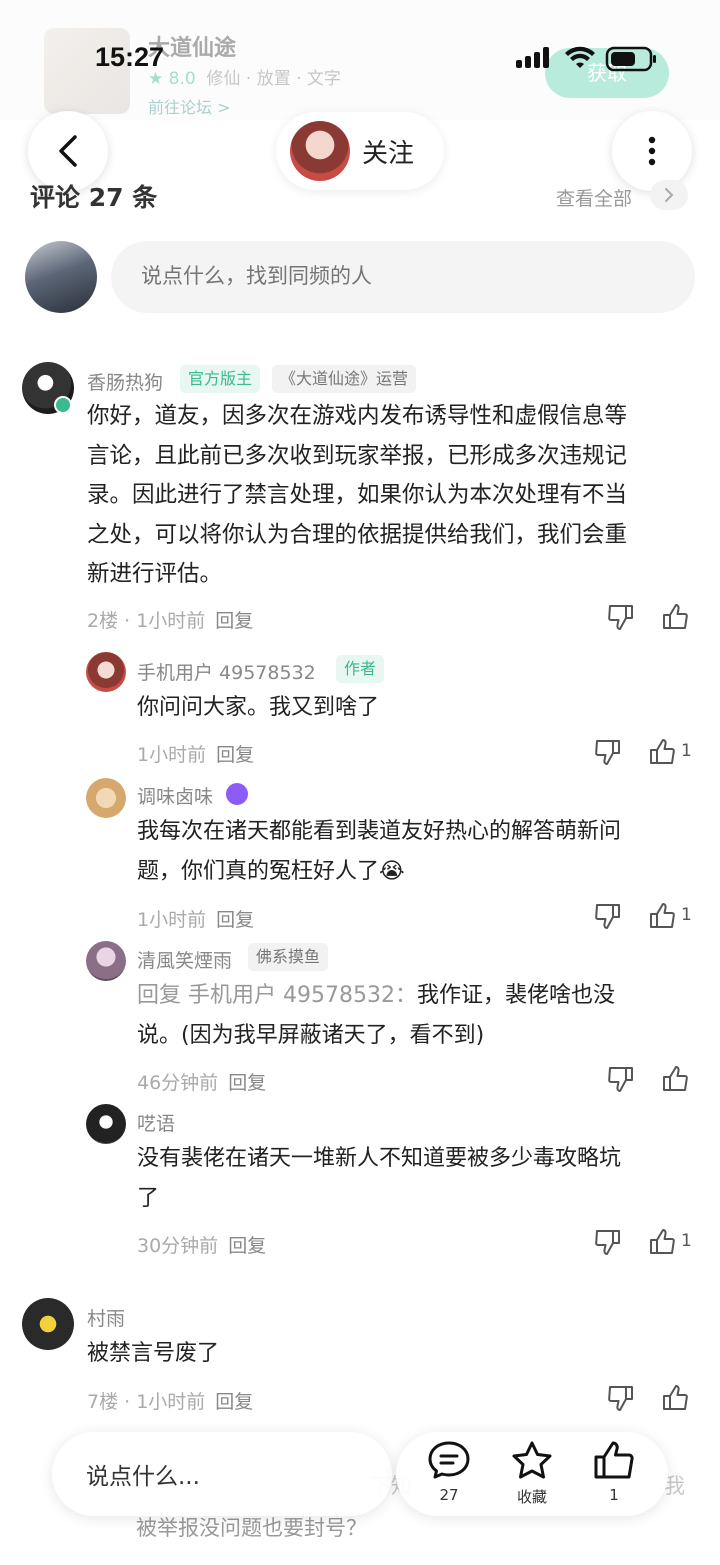 Image resolution: width=720 pixels, height=1565 pixels. I want to click on reply-line: 我每次在诸天都能看到裴道友好热心的解答萌新问, so click(379, 831).